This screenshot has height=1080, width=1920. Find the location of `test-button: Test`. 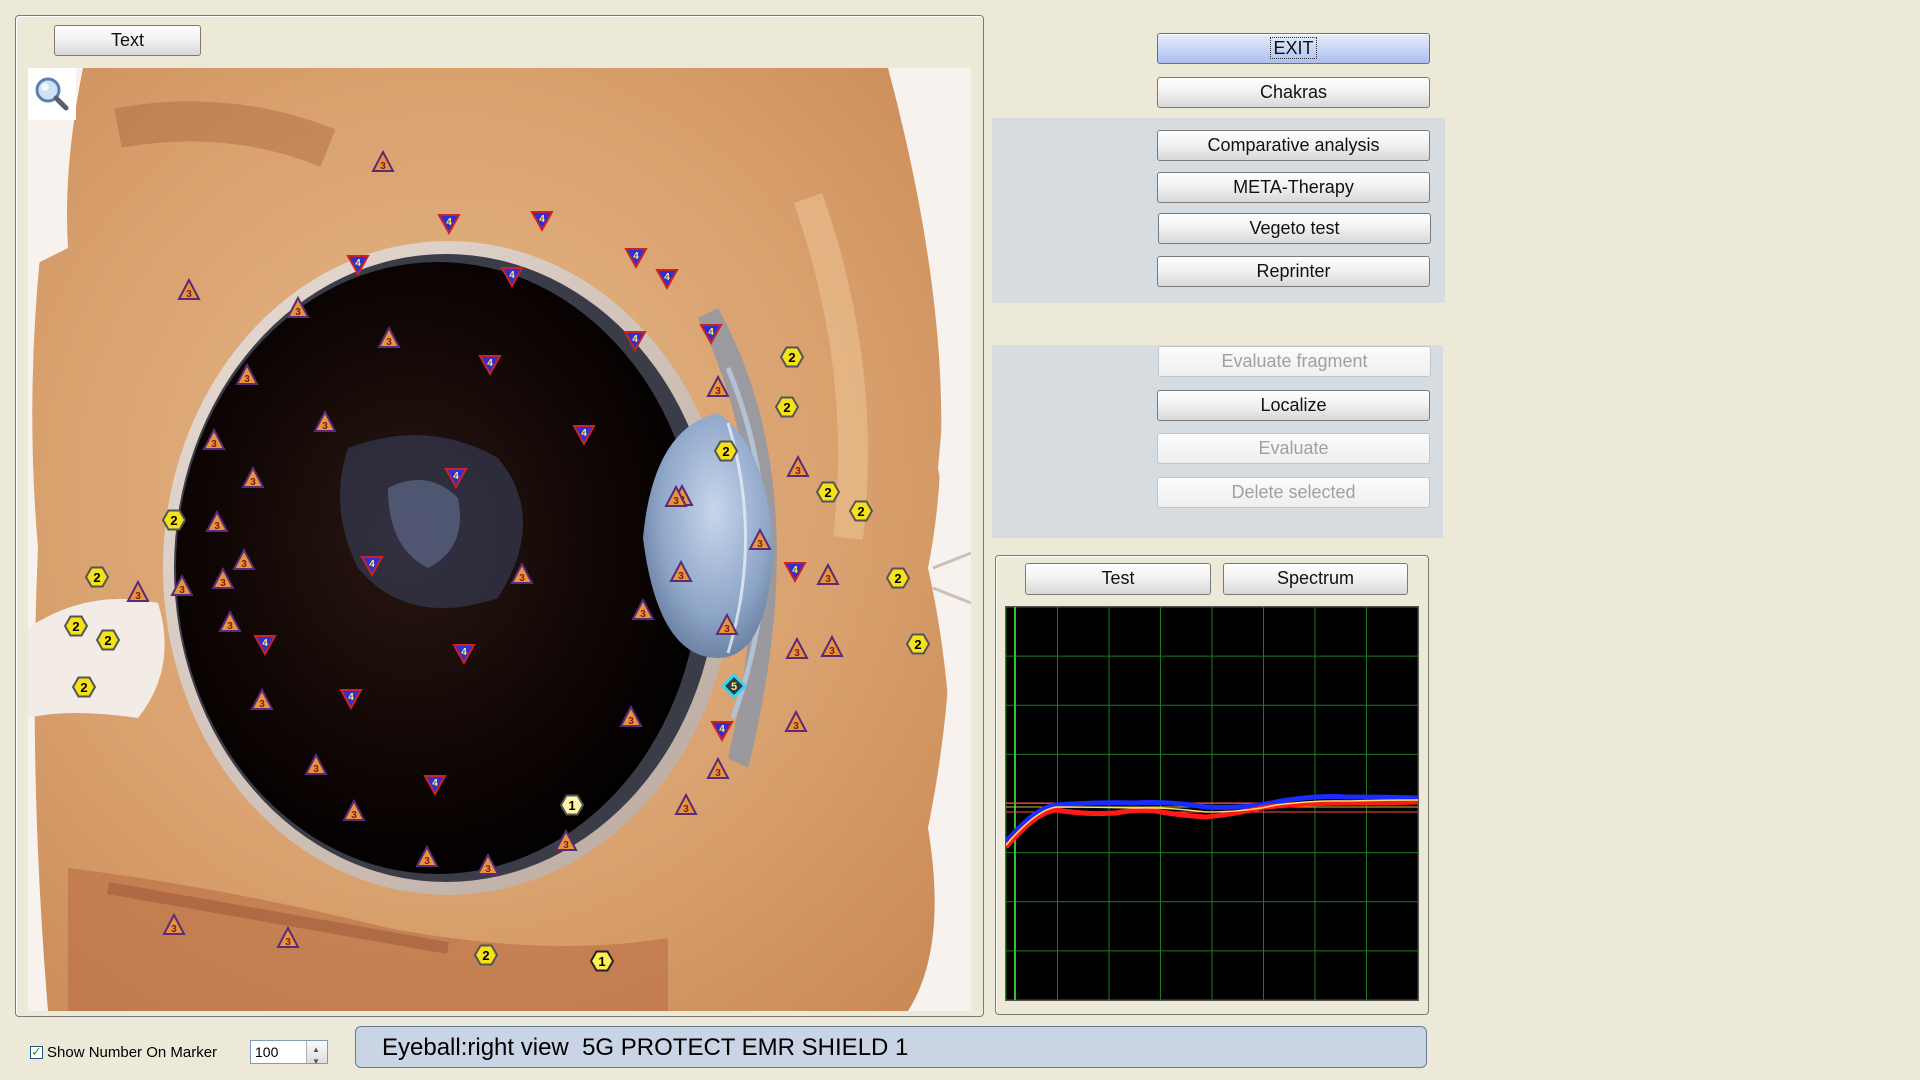

test-button: Test is located at coordinates (1118, 579).